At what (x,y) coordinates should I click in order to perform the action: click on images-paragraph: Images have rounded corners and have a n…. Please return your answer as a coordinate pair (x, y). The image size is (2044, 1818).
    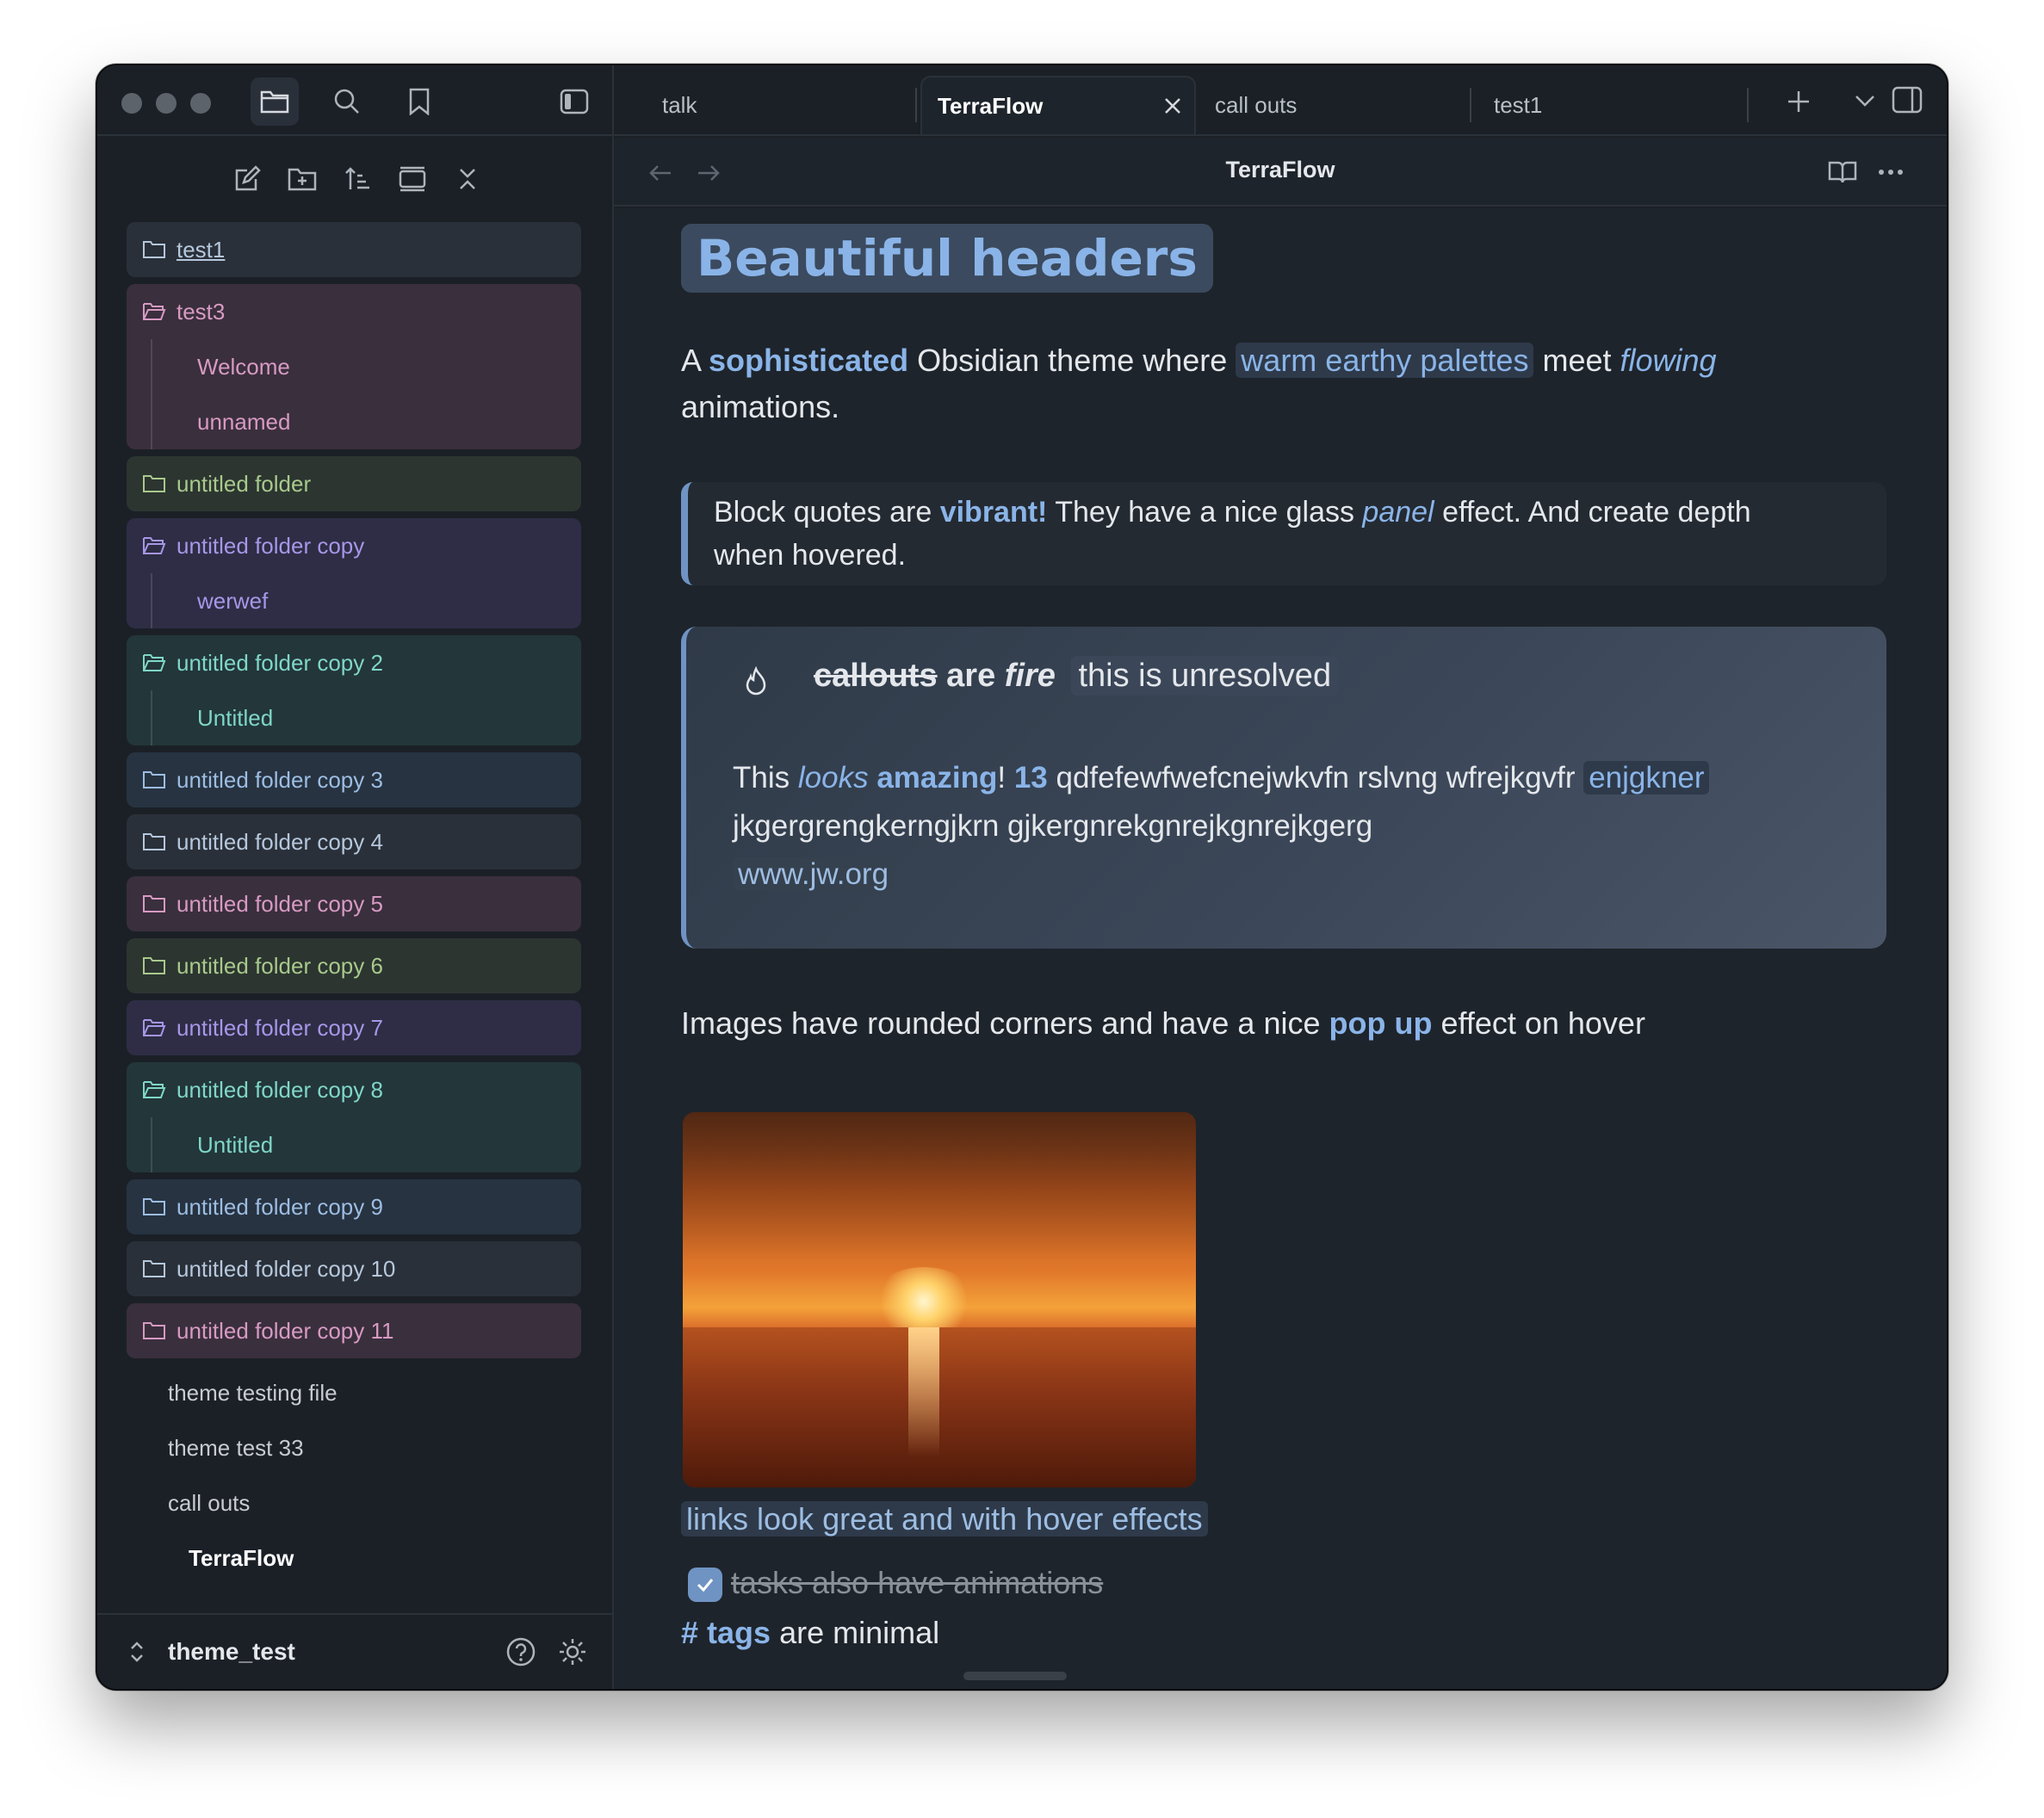
    Looking at the image, I should click on (1163, 1024).